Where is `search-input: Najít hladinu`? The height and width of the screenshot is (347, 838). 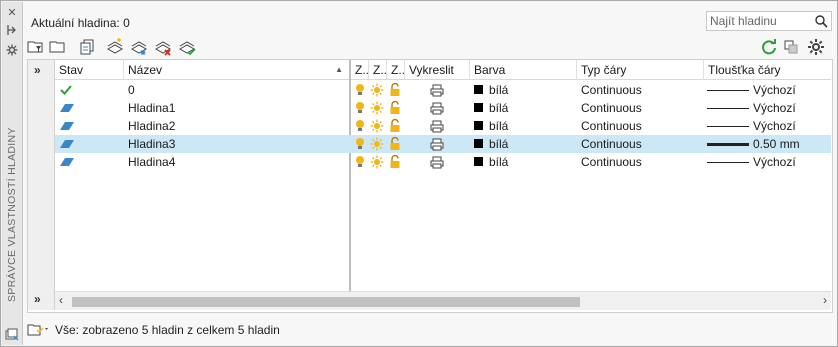 search-input: Najít hladinu is located at coordinates (769, 21).